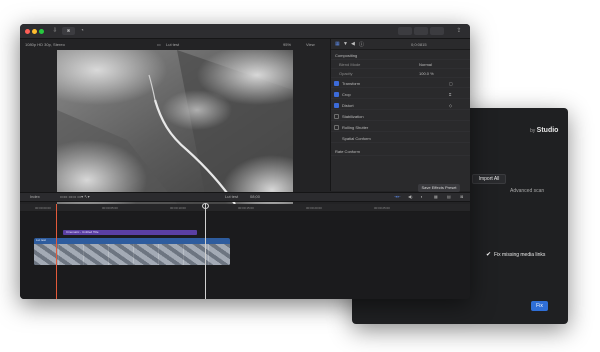 The image size is (600, 352). I want to click on effects-browser-icon: ▤, so click(449, 197).